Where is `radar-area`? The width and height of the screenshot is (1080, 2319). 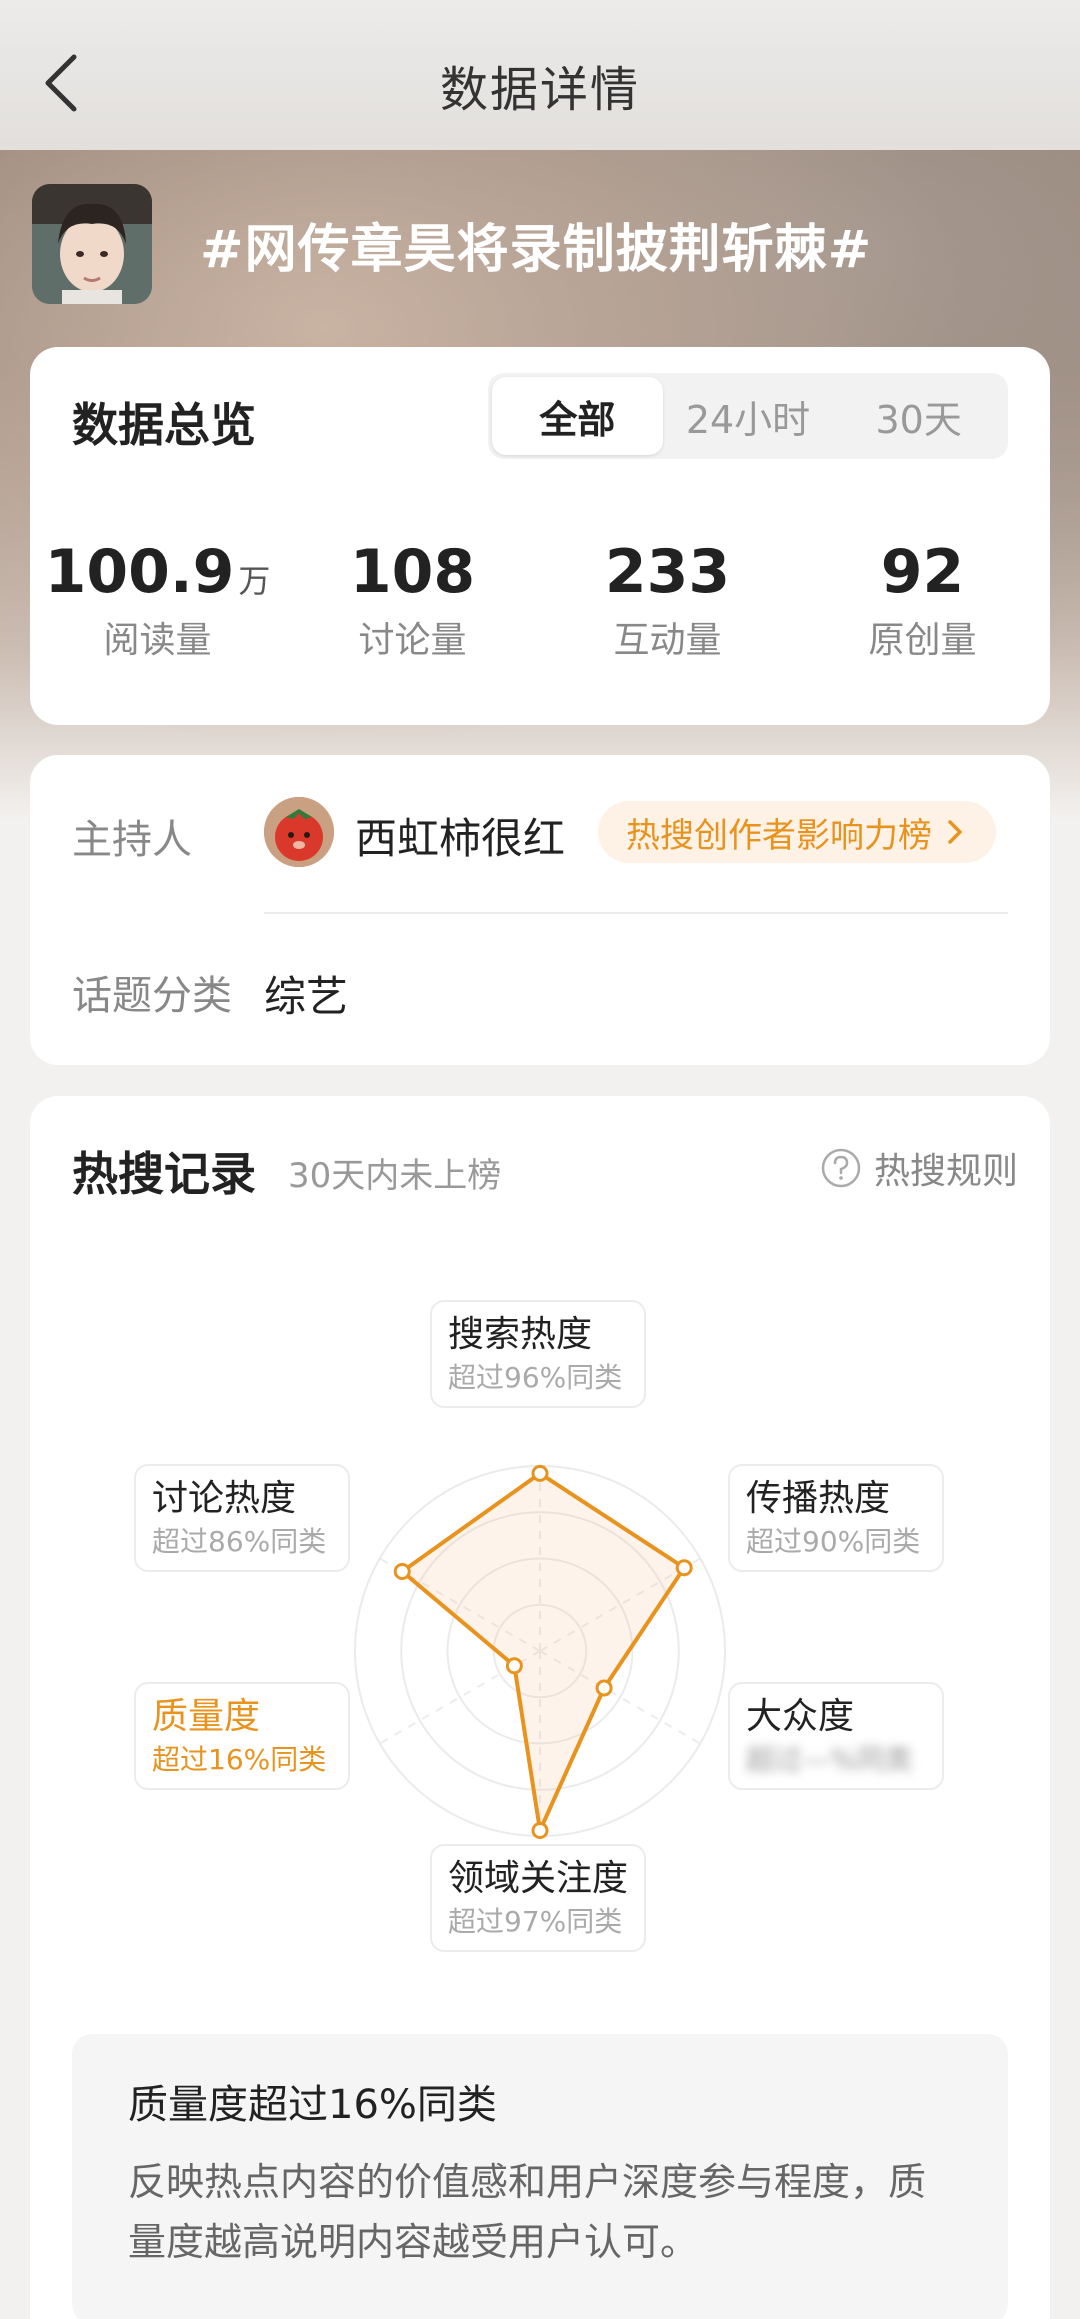
radar-area is located at coordinates (543, 1652).